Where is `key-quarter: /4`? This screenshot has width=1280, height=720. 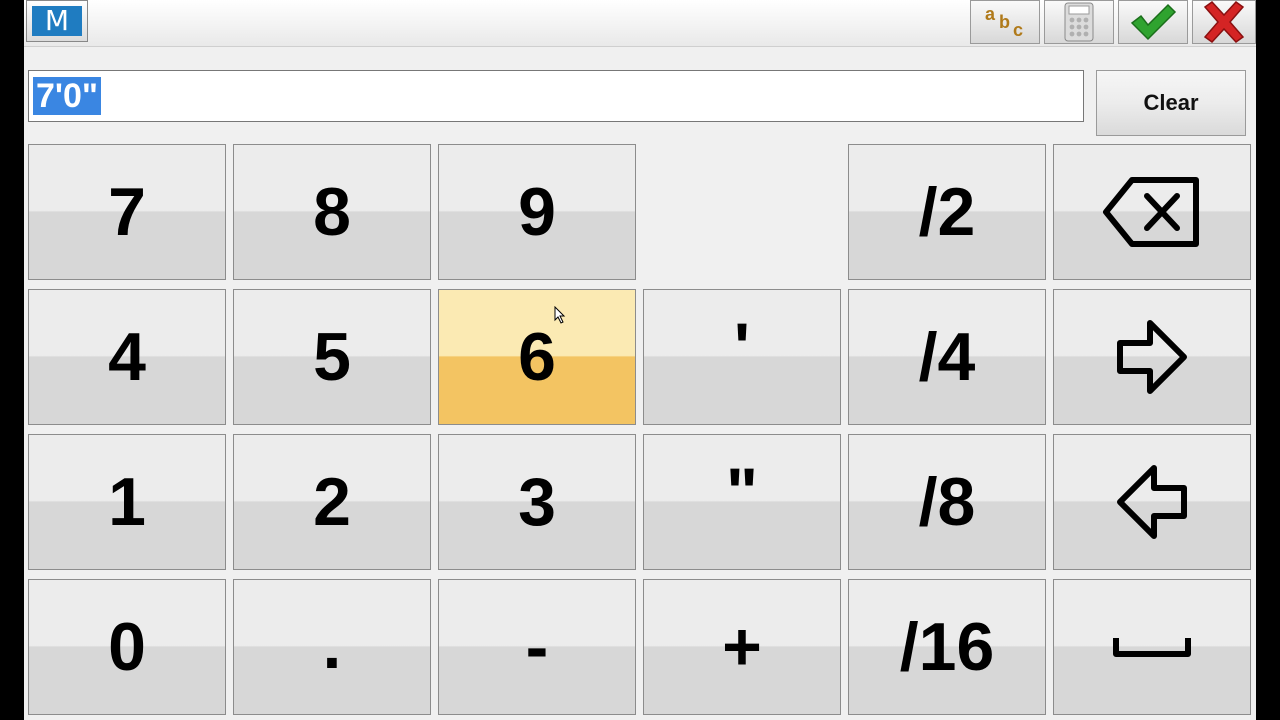 key-quarter: /4 is located at coordinates (947, 357).